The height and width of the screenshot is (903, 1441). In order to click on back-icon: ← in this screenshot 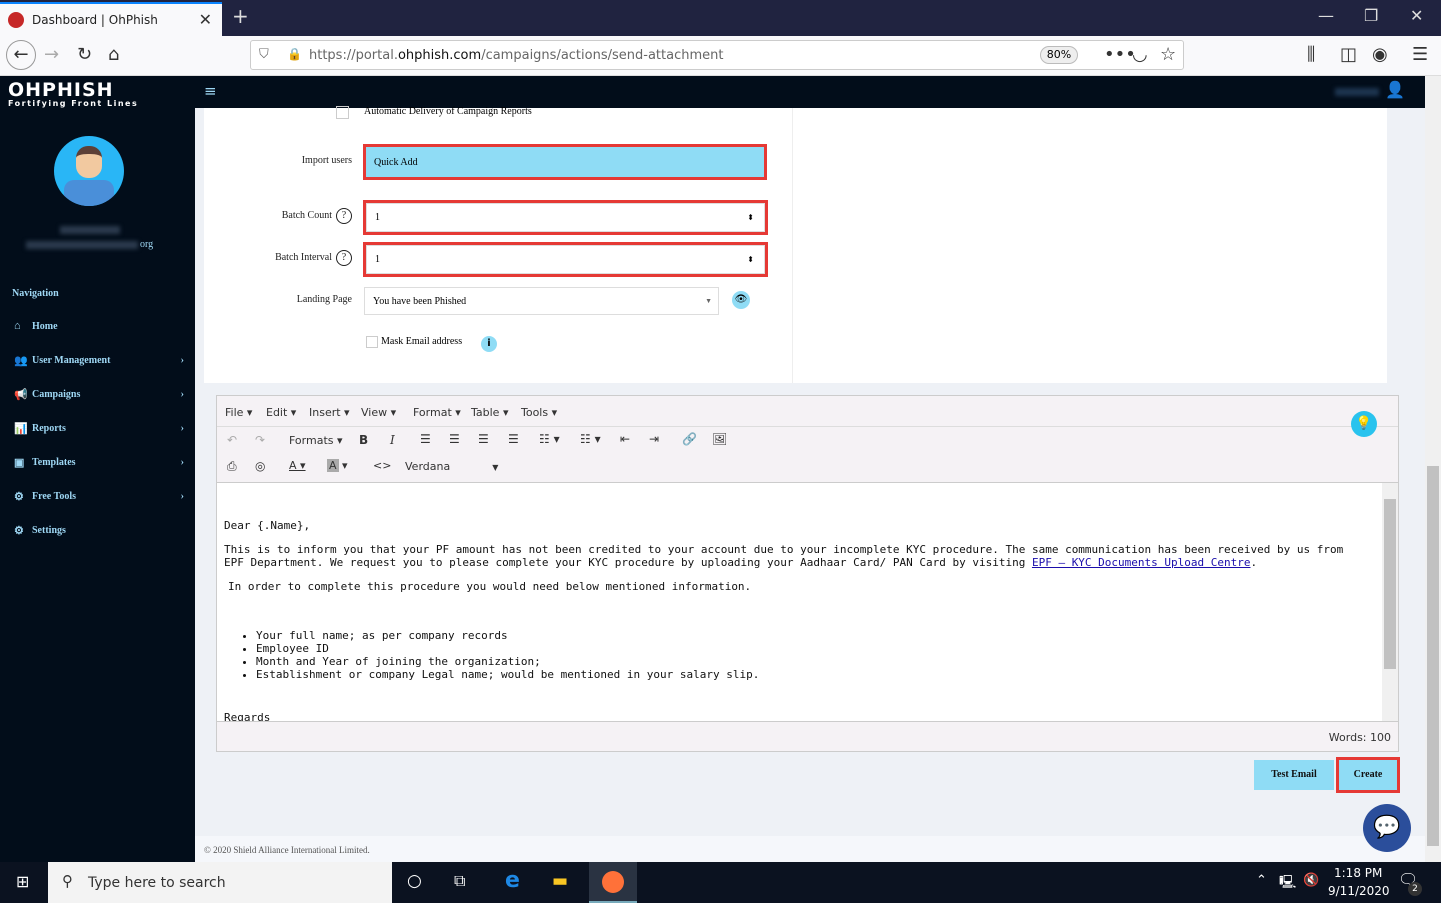, I will do `click(21, 55)`.